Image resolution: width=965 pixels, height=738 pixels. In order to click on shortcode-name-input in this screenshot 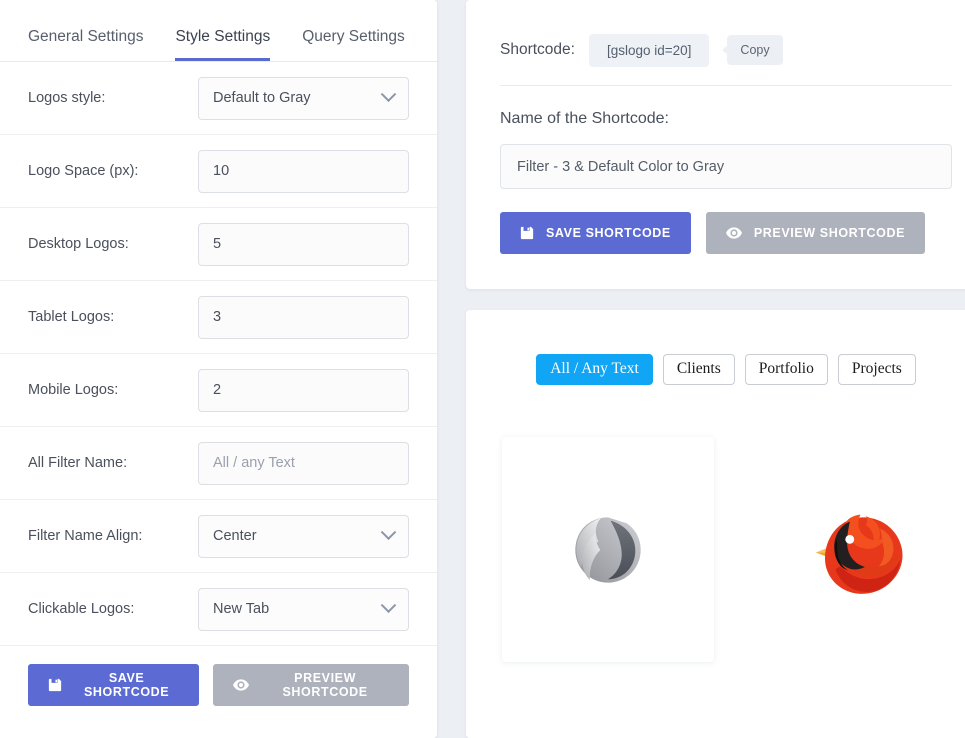, I will do `click(726, 166)`.